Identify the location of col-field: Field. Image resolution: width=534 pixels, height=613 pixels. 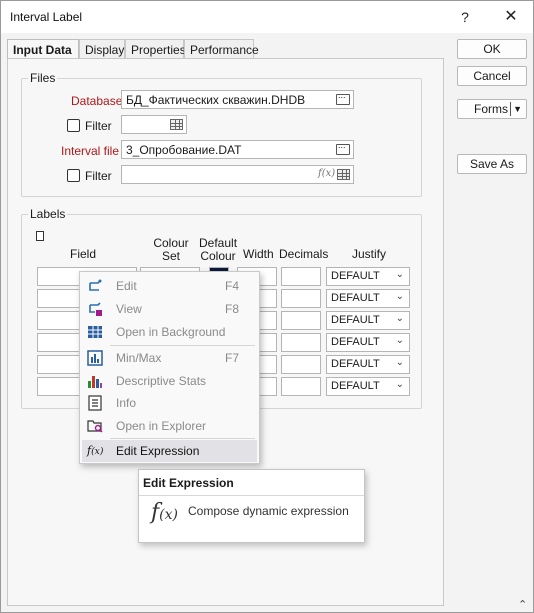
(83, 254).